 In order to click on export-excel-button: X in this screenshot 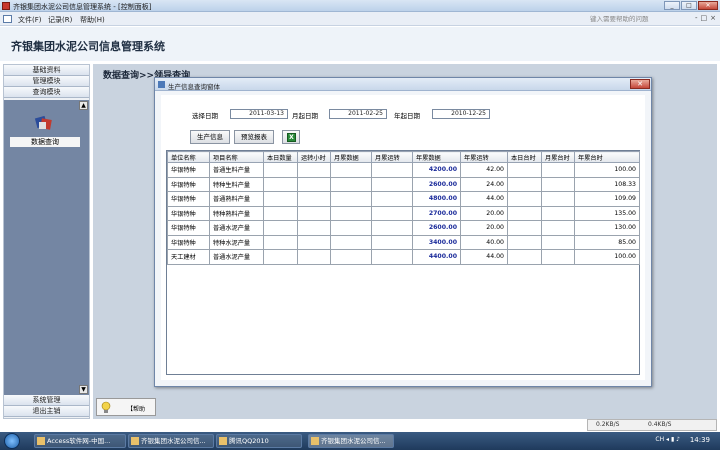, I will do `click(291, 137)`.